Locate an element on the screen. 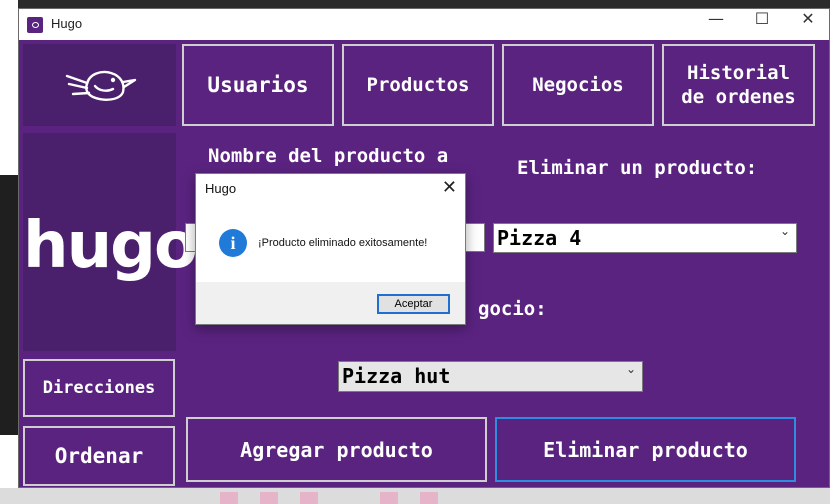 Image resolution: width=830 pixels, height=504 pixels. eliminar-producto-label: Eliminar un producto: is located at coordinates (637, 168).